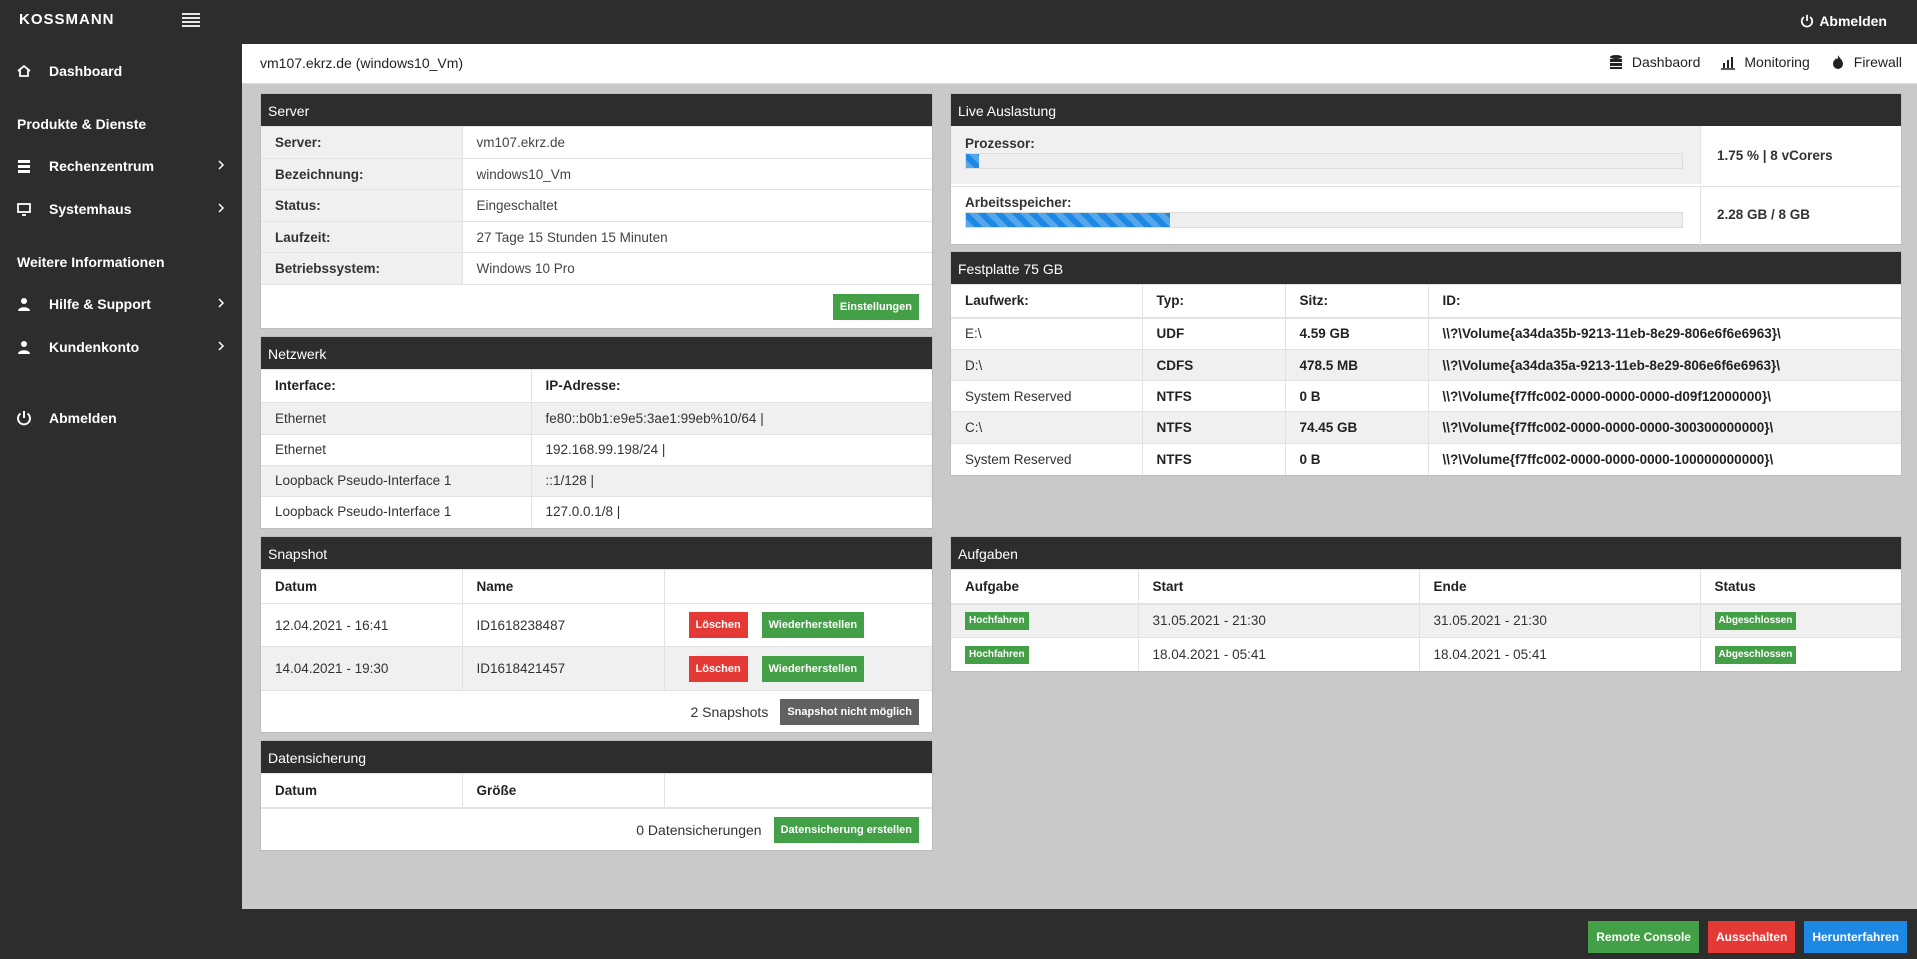 The image size is (1917, 959). Describe the element at coordinates (1047, 365) in the screenshot. I see `disk-drive: D:\` at that location.